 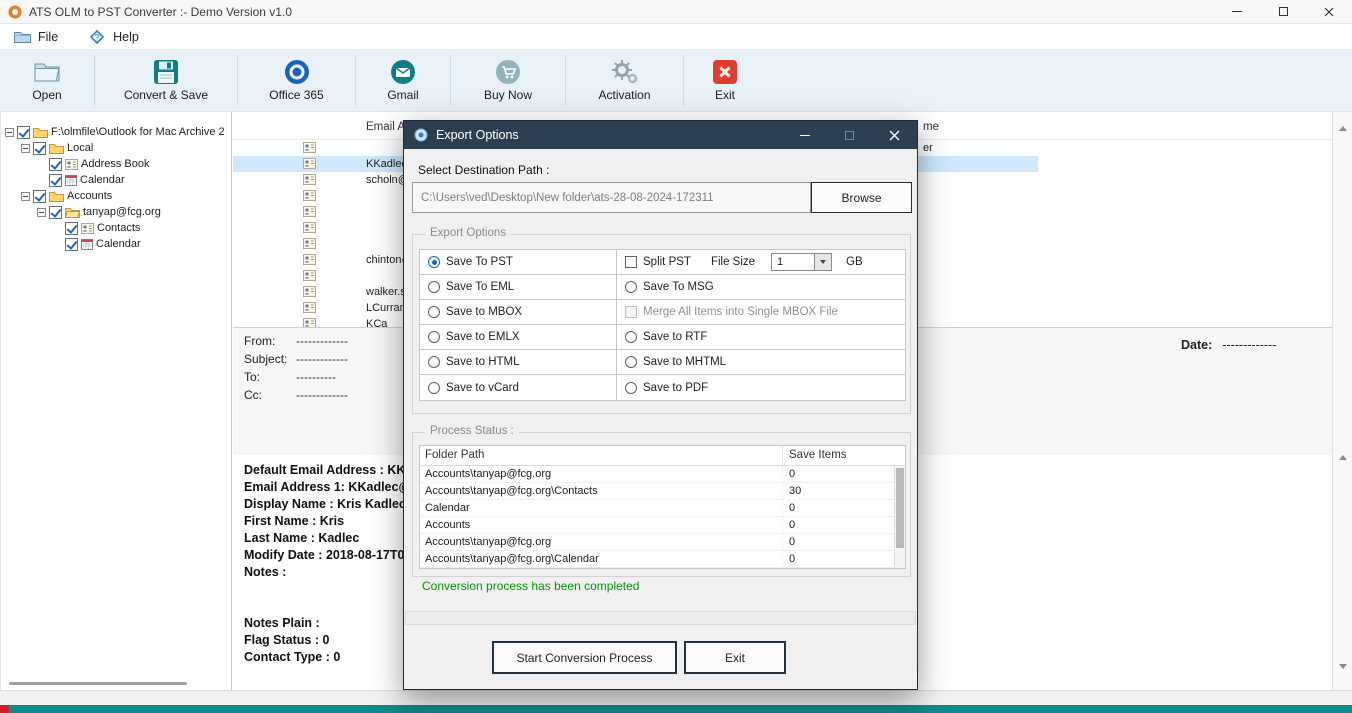 I want to click on minimize-button, so click(x=1237, y=11).